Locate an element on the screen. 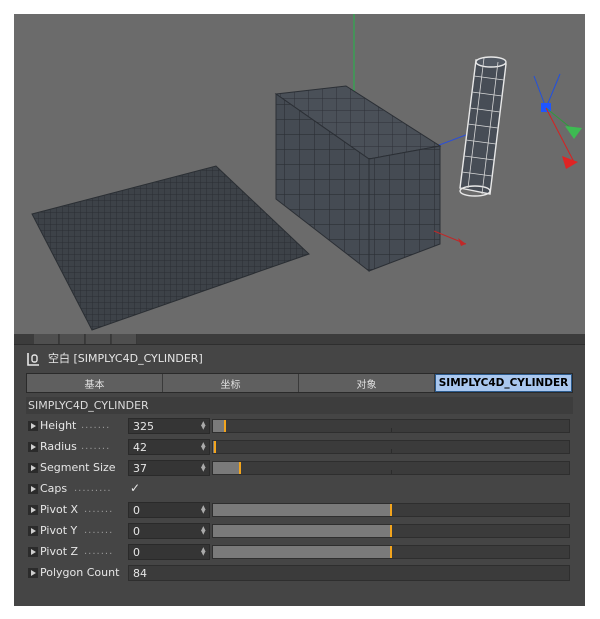 Image resolution: width=600 pixels, height=619 pixels. pivot-y-field: 0 ▲ ▼ is located at coordinates (169, 531).